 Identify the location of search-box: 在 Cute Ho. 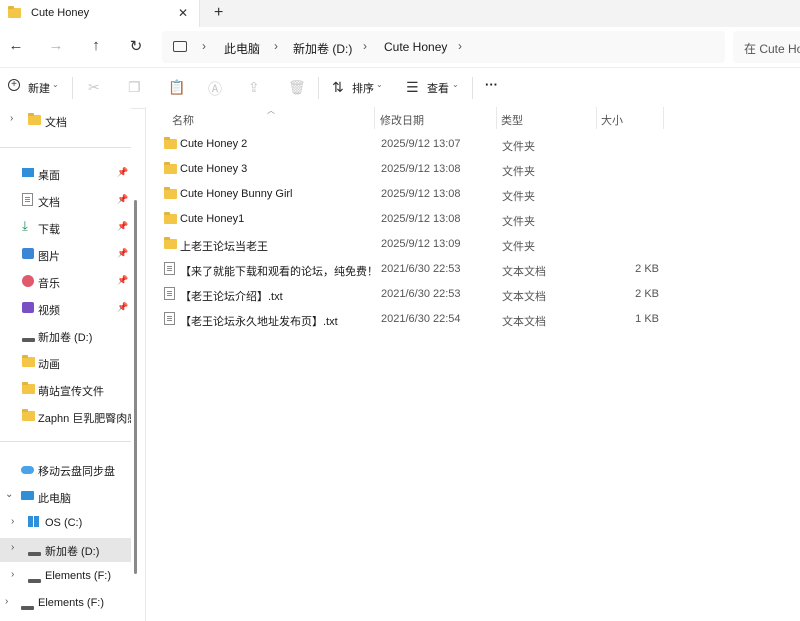
(766, 47).